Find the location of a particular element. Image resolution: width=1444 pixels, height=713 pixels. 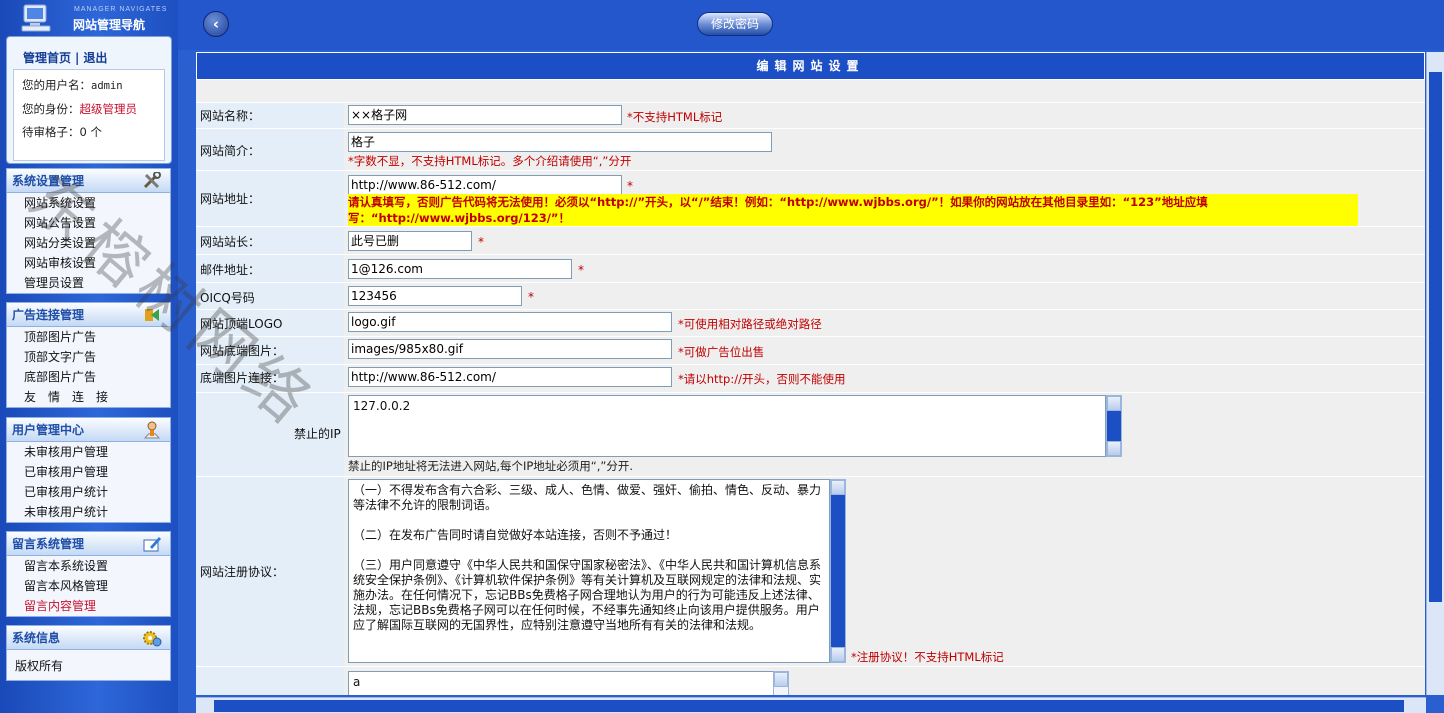

role-line: 您的身份：超级管理员 is located at coordinates (79, 109).